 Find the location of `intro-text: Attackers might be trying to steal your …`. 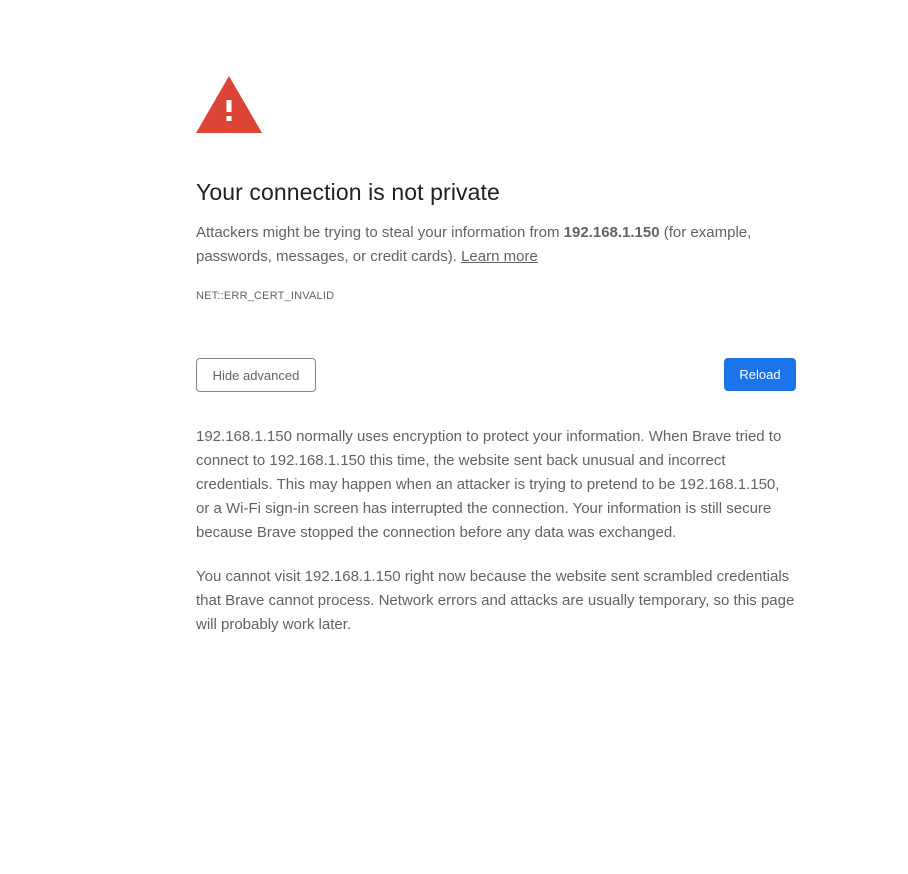

intro-text: Attackers might be trying to steal your … is located at coordinates (496, 245).